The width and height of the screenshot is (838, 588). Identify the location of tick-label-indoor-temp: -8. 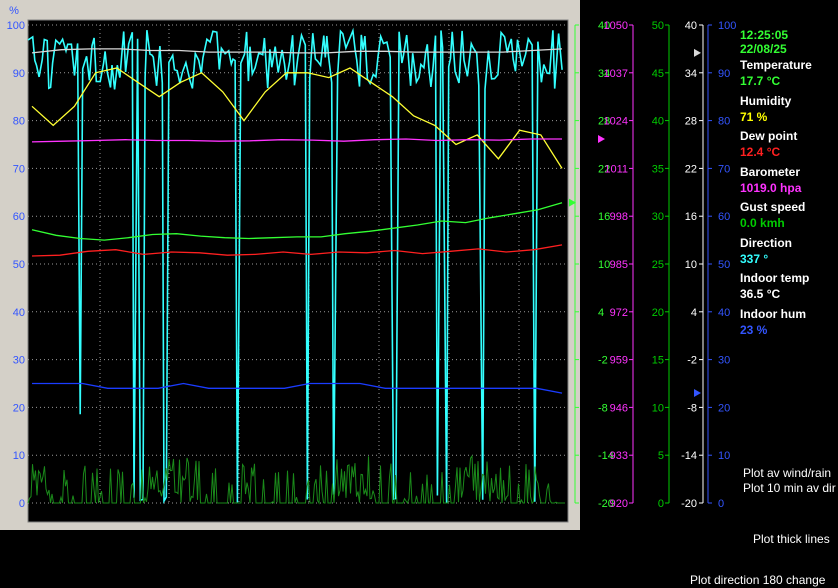
(692, 408).